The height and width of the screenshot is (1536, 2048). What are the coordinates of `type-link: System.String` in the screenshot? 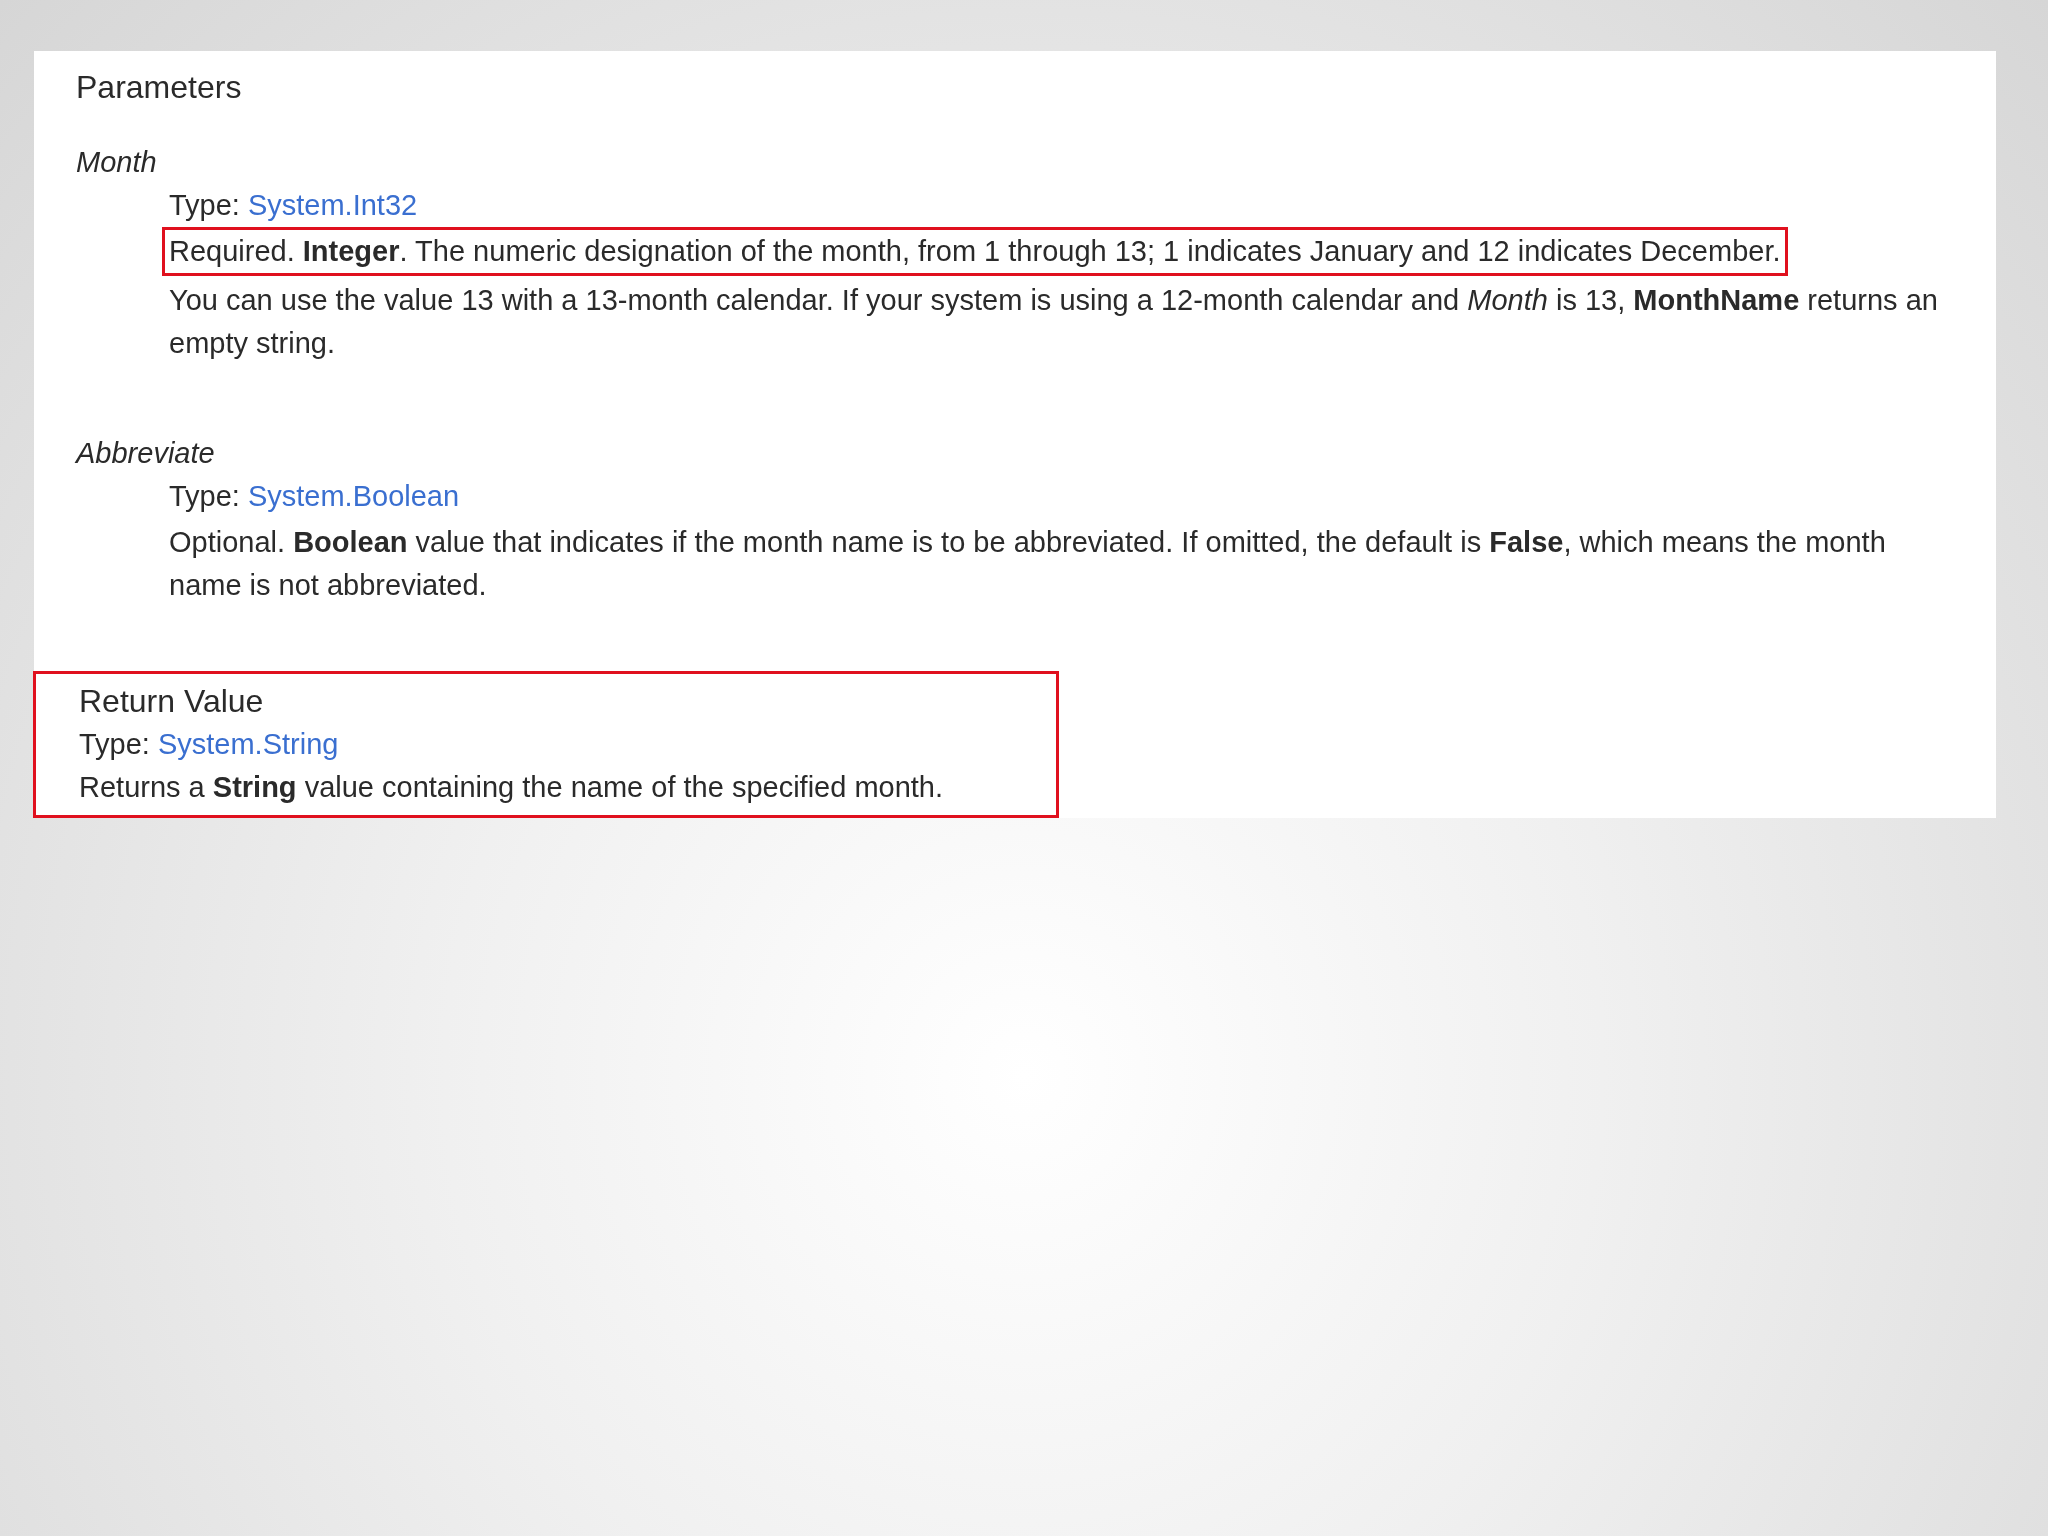 It's located at (248, 744).